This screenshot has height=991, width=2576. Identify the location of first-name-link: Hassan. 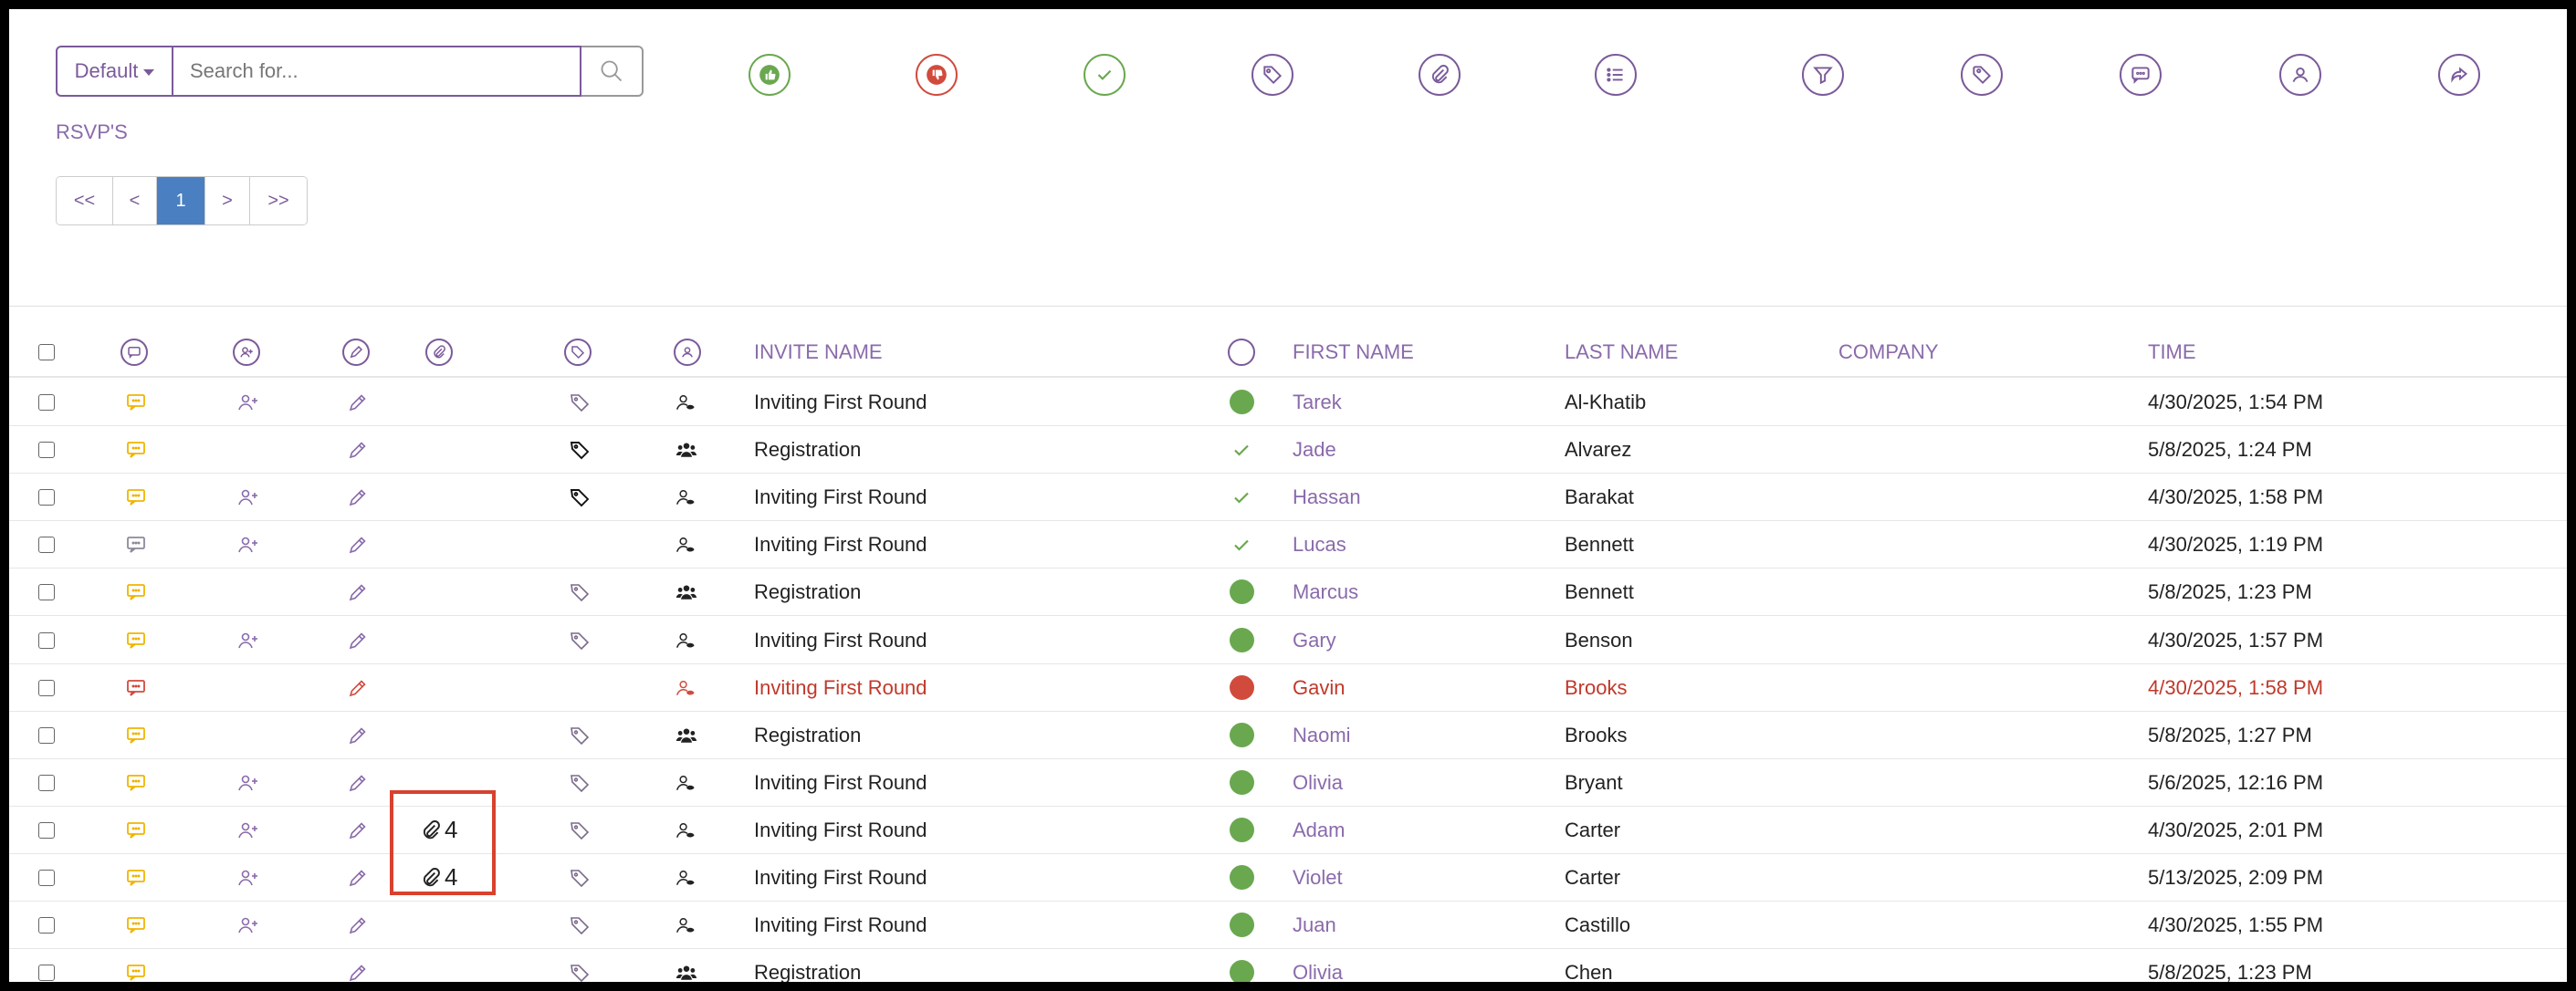
(1327, 497).